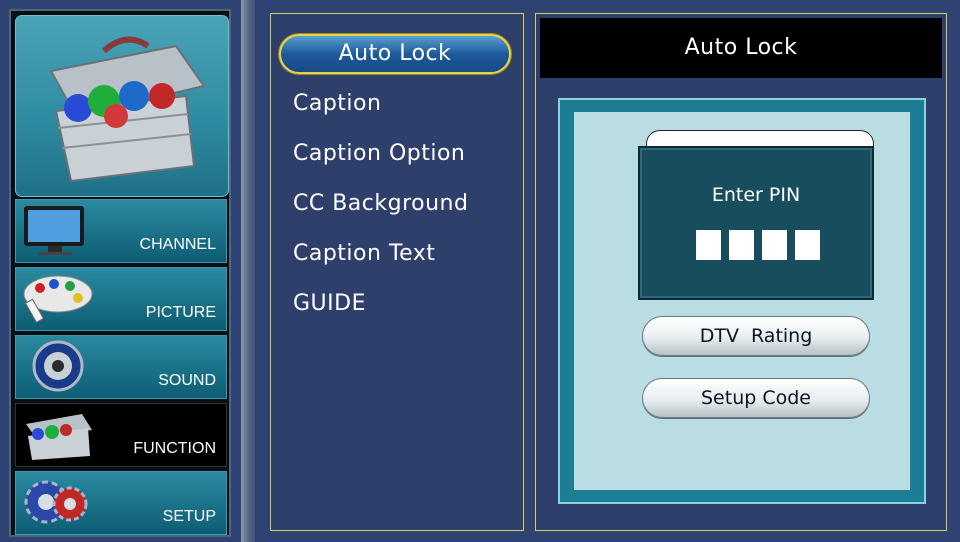  Describe the element at coordinates (174, 448) in the screenshot. I see `sidebar-item-label: FUNCTION` at that location.